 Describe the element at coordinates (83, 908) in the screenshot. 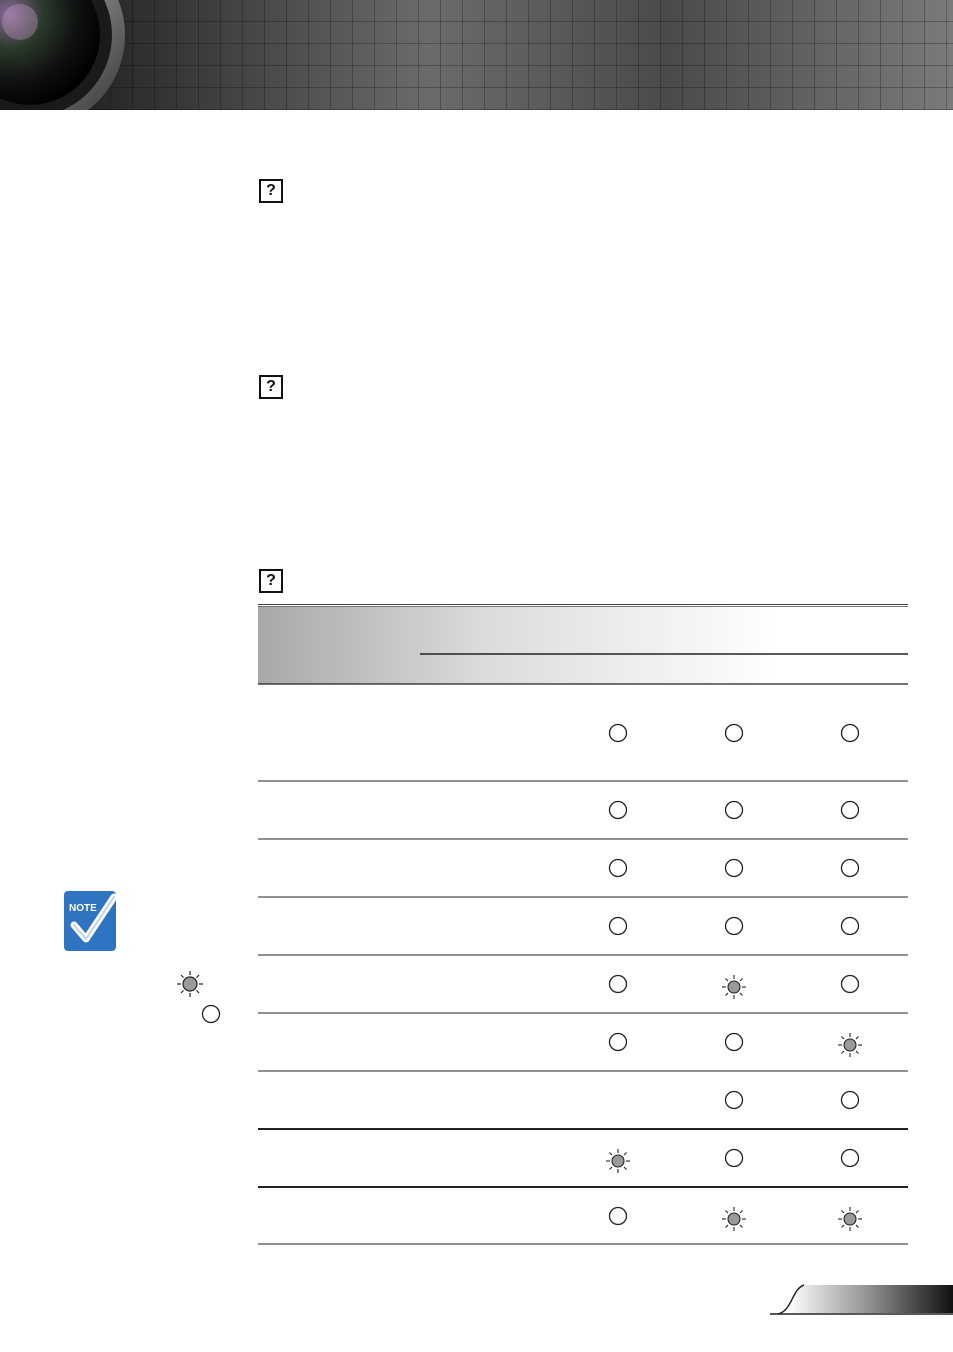

I see `note-badge-label: NOTE` at that location.